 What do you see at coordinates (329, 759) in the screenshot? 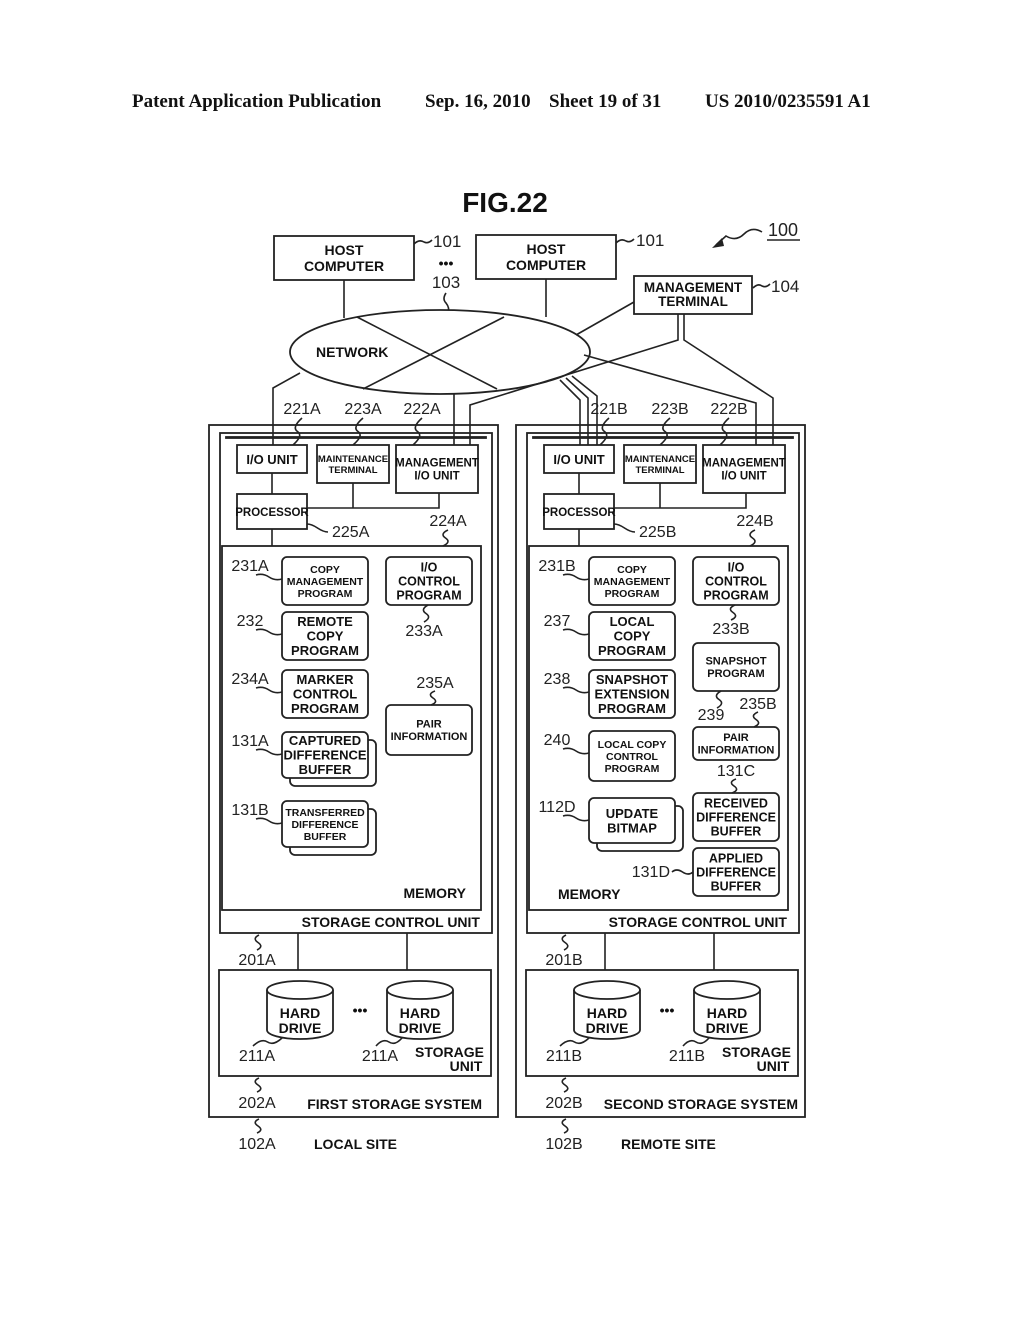
I see `program-box-131A: CAPTUREDDIFFERENCEBUFFER` at bounding box center [329, 759].